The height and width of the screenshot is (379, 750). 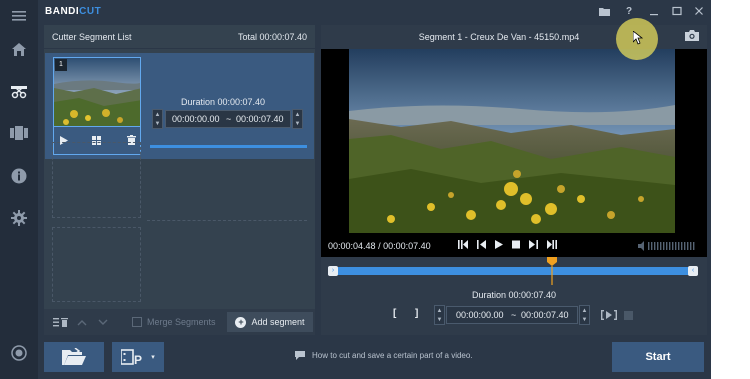 I want to click on end-time-stepper: ▲ ▼, so click(x=297, y=119).